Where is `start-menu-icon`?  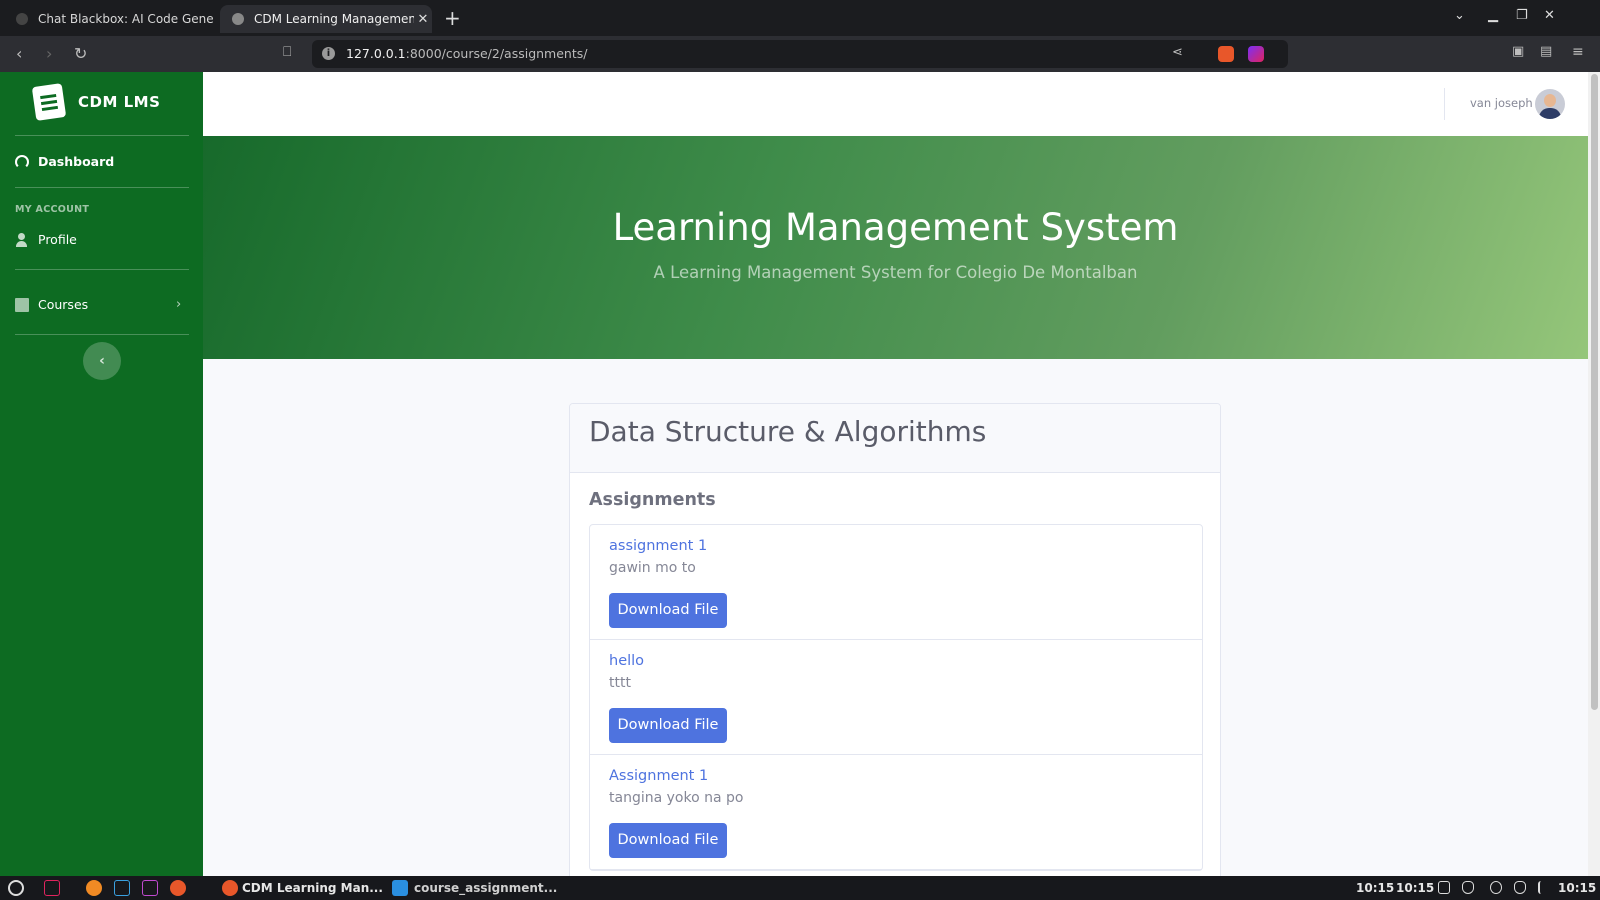 start-menu-icon is located at coordinates (16, 888).